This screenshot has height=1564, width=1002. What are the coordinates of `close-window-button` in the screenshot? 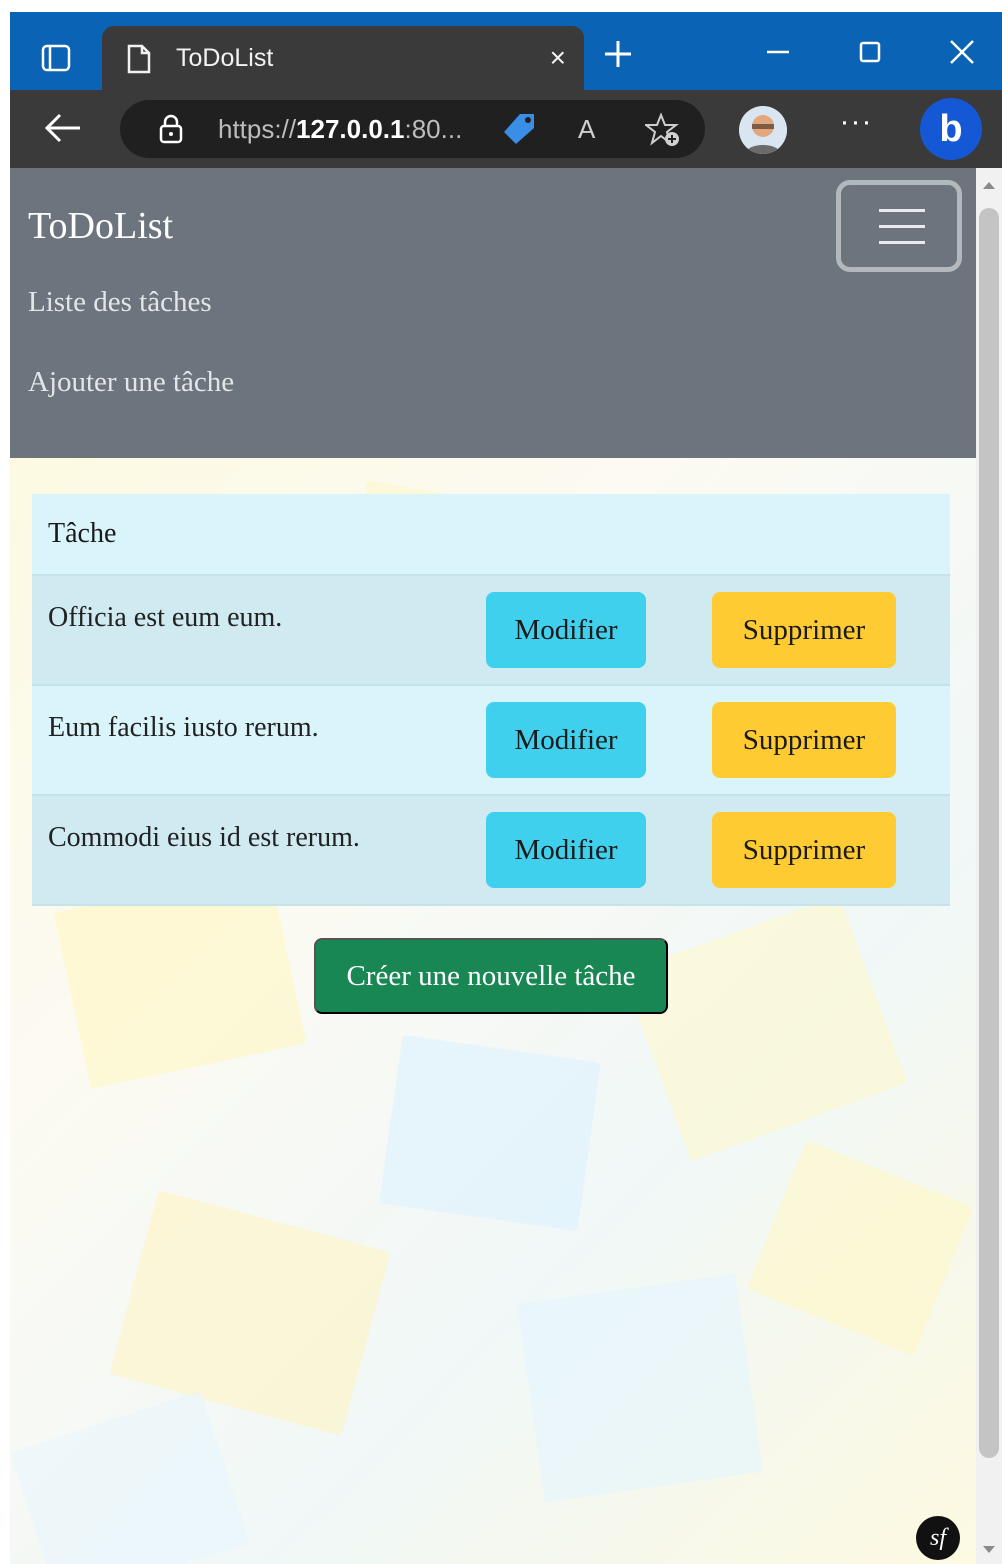 It's located at (962, 52).